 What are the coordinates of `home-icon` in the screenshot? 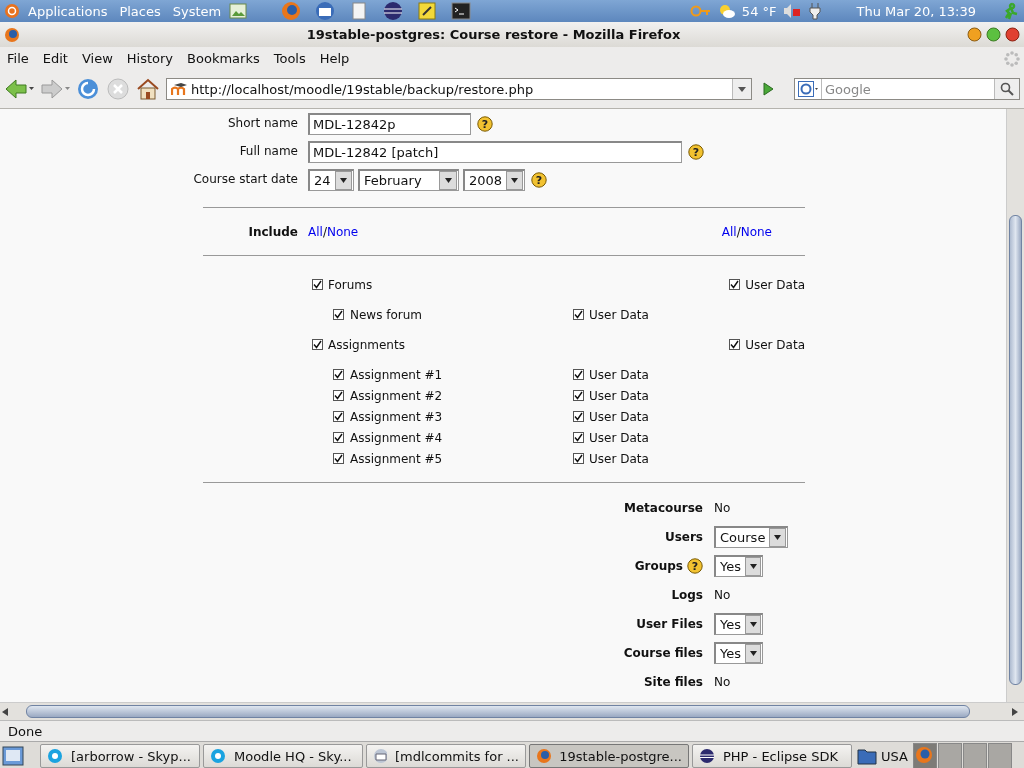 It's located at (148, 89).